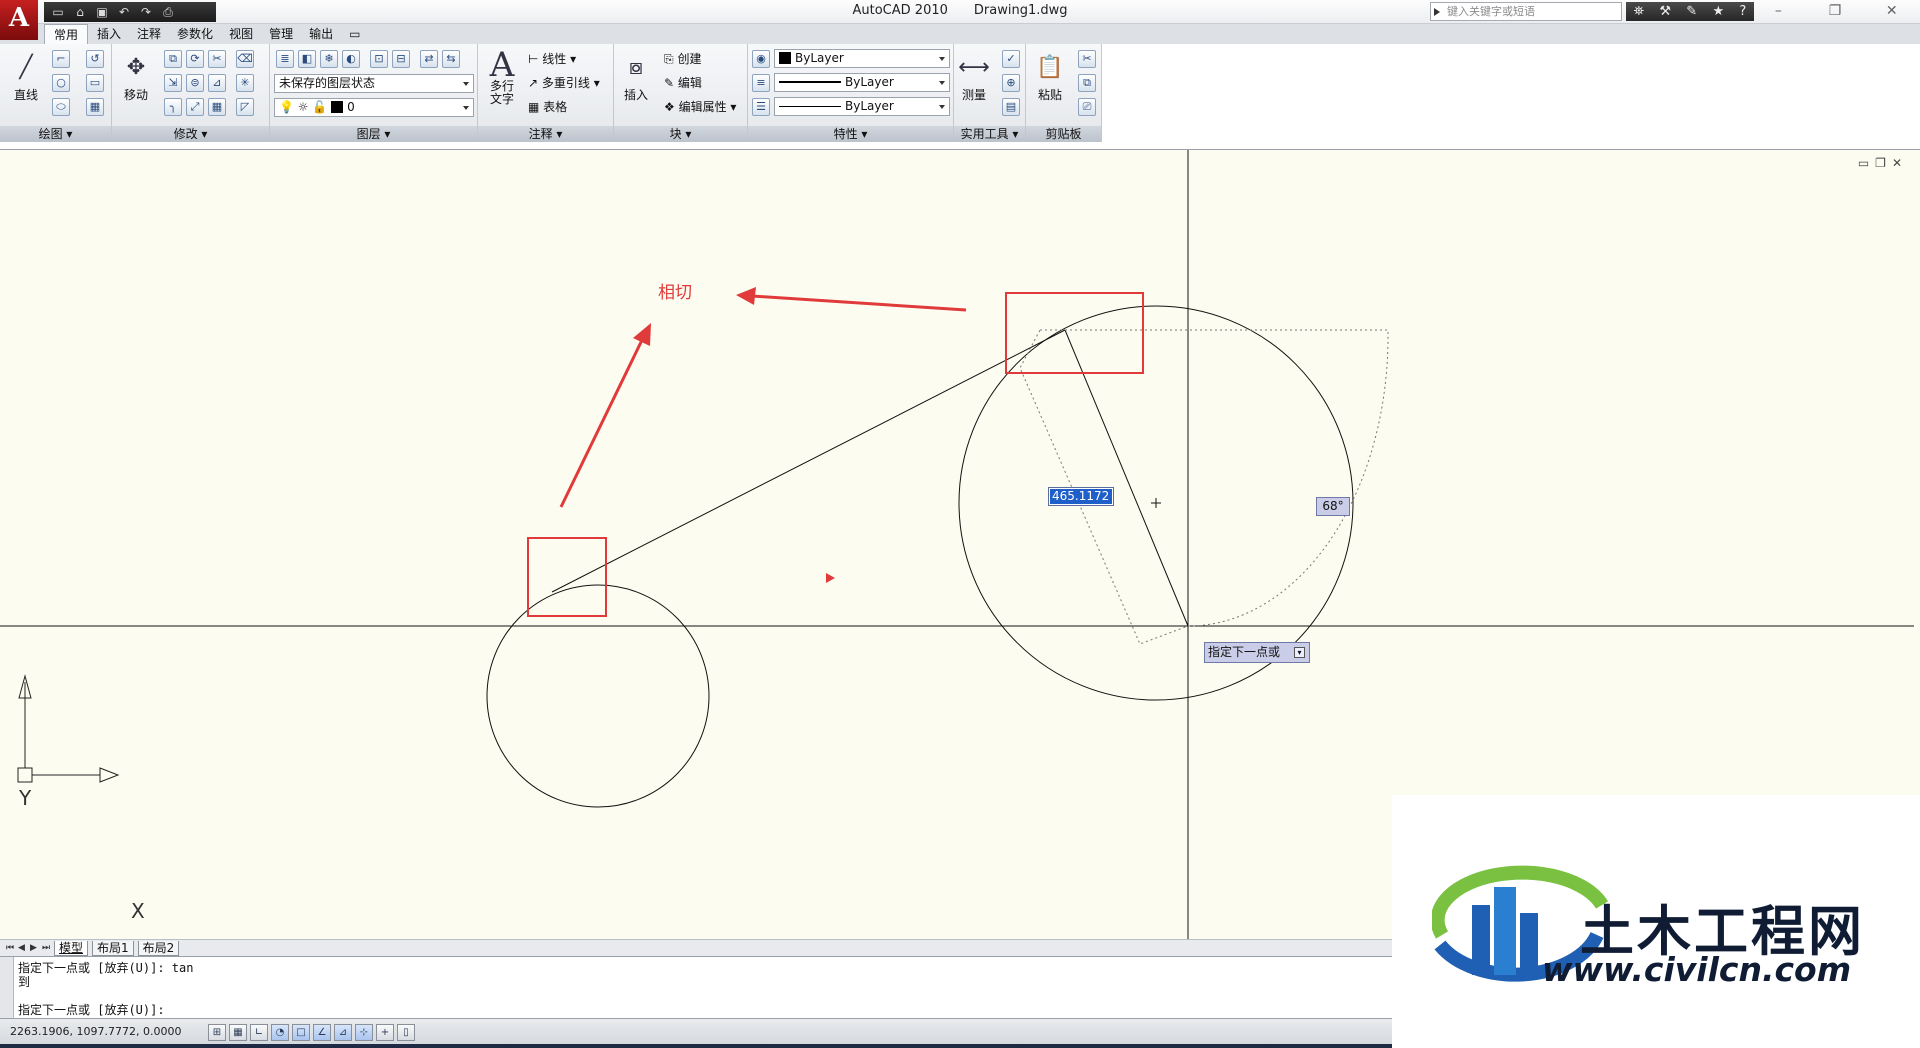  Describe the element at coordinates (451, 59) in the screenshot. I see `layer-walk-icon: ⇆` at that location.